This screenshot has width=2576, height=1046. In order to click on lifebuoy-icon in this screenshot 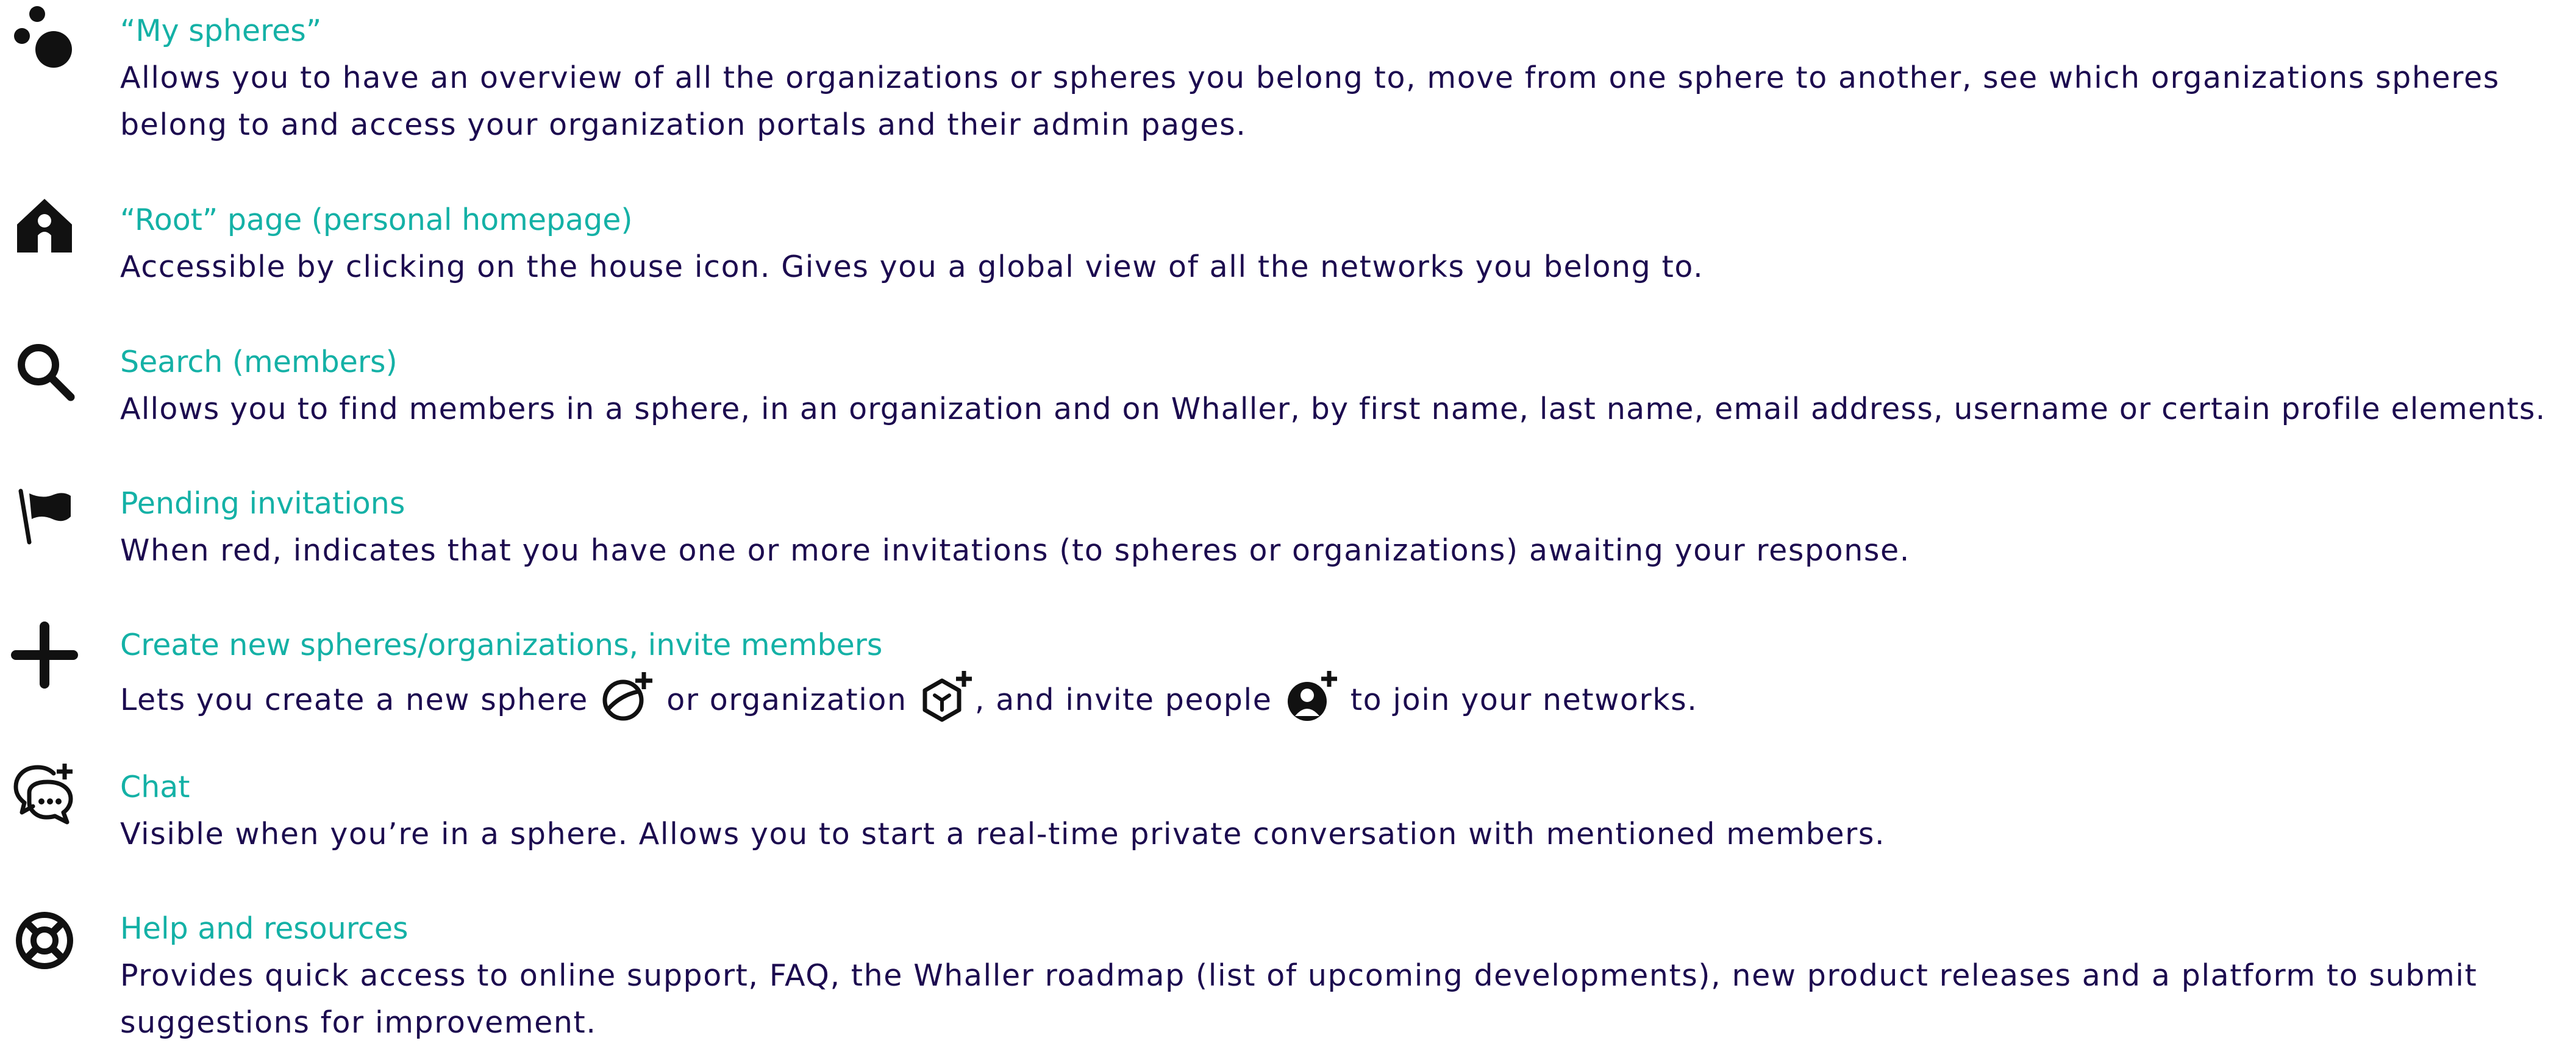, I will do `click(44, 941)`.